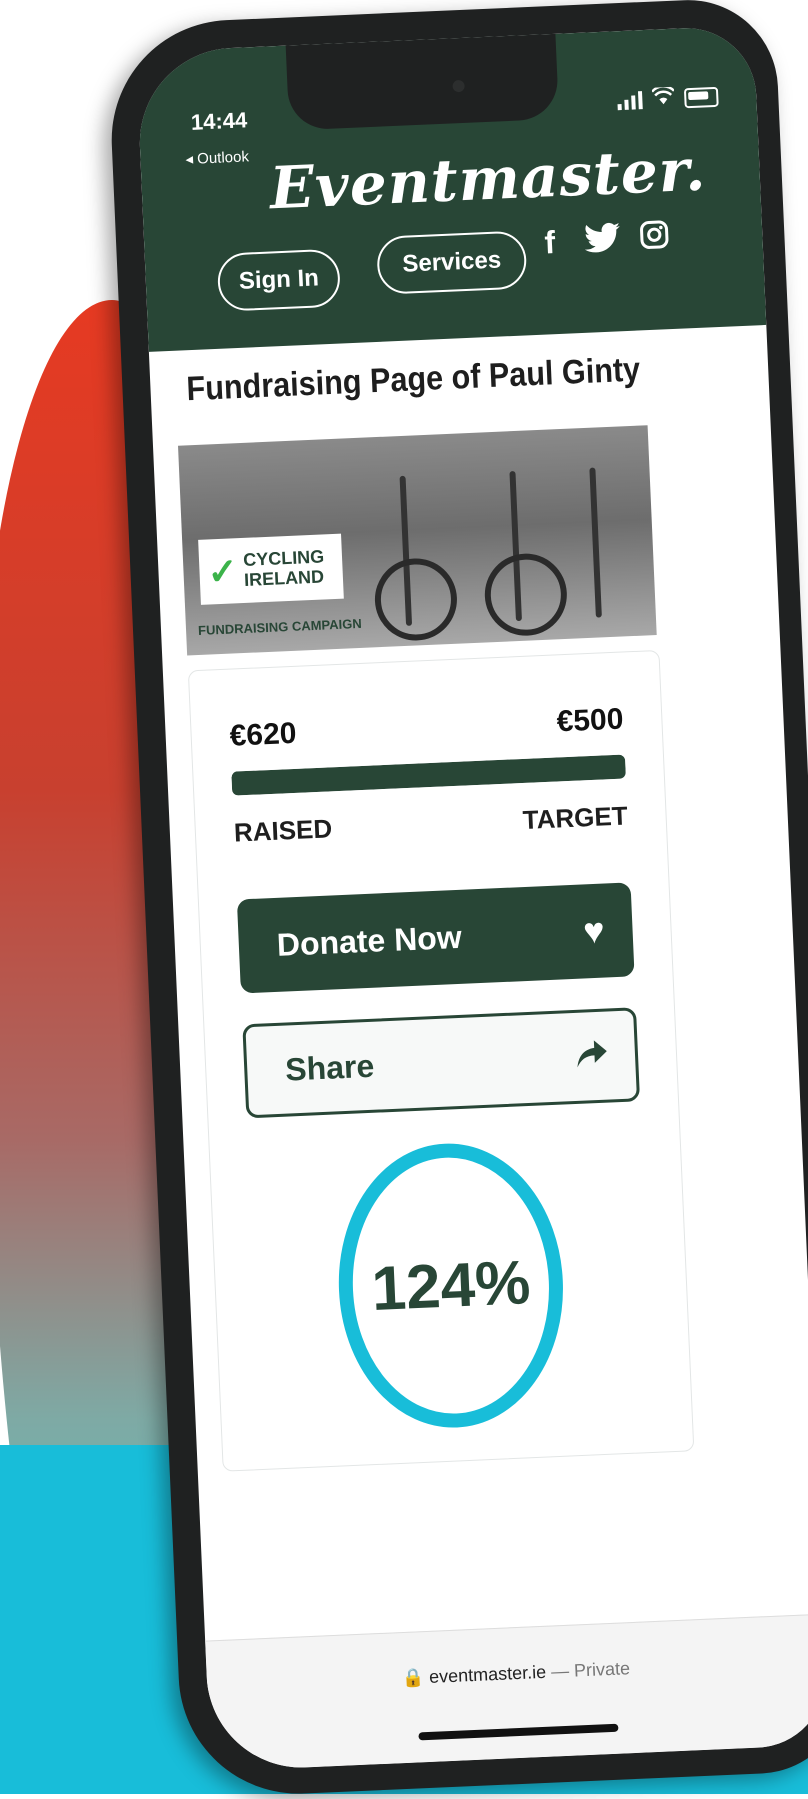 The width and height of the screenshot is (808, 1799). I want to click on status-icons, so click(668, 98).